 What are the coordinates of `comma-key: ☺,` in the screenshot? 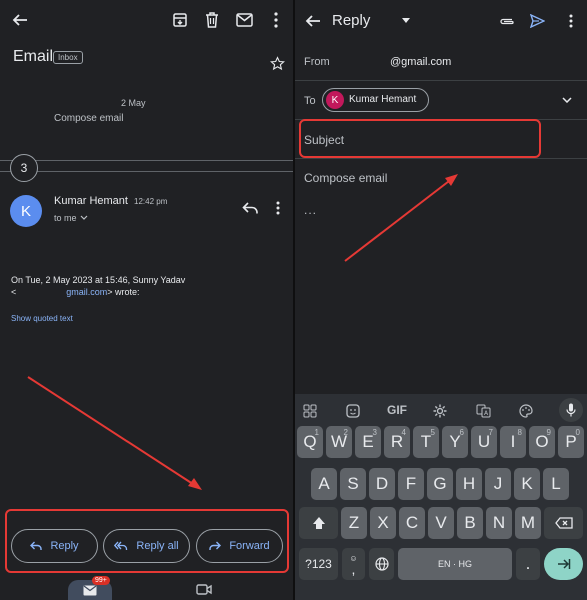 It's located at (353, 564).